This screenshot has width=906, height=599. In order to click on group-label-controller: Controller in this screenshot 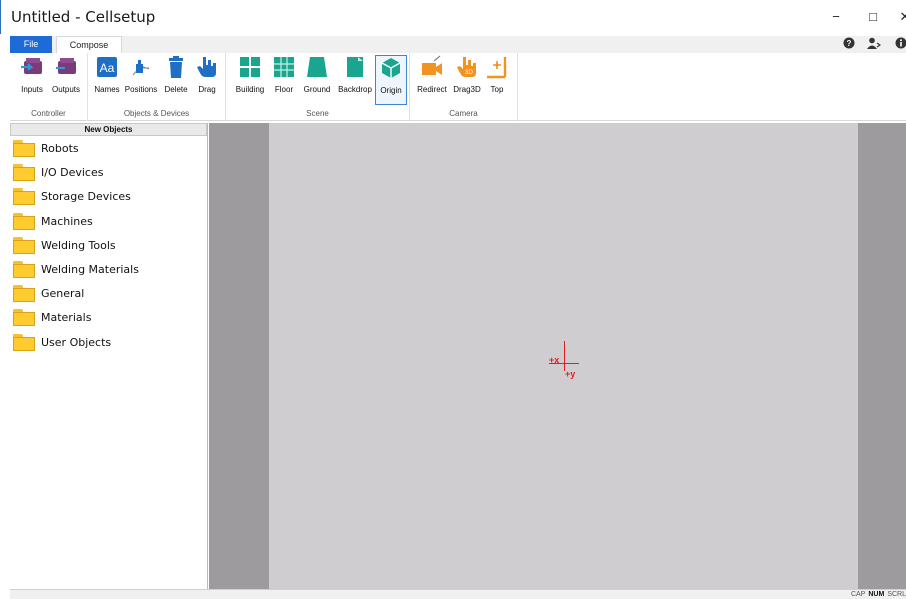, I will do `click(48, 113)`.